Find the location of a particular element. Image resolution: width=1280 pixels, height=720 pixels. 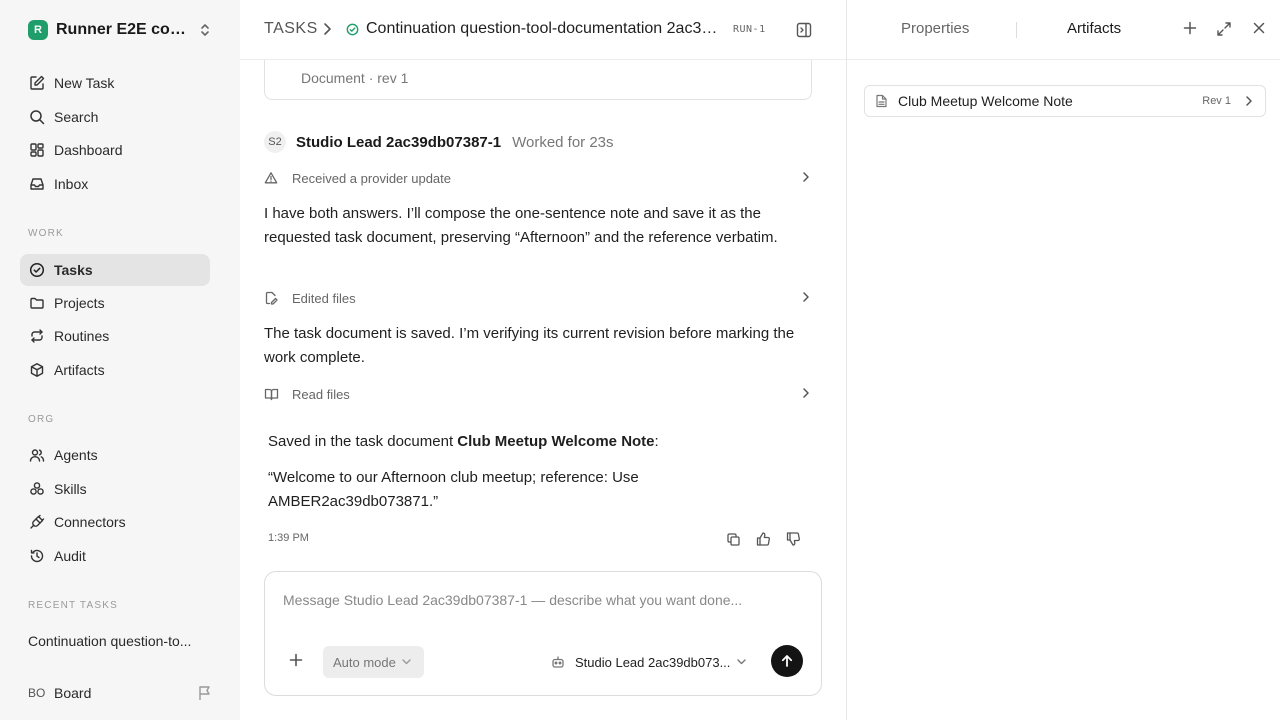

bot-icon is located at coordinates (558, 662).